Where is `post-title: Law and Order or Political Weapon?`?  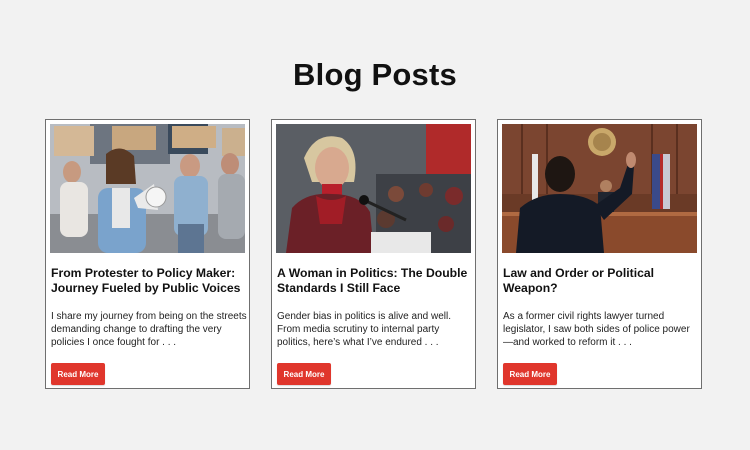
post-title: Law and Order or Political Weapon? is located at coordinates (600, 281).